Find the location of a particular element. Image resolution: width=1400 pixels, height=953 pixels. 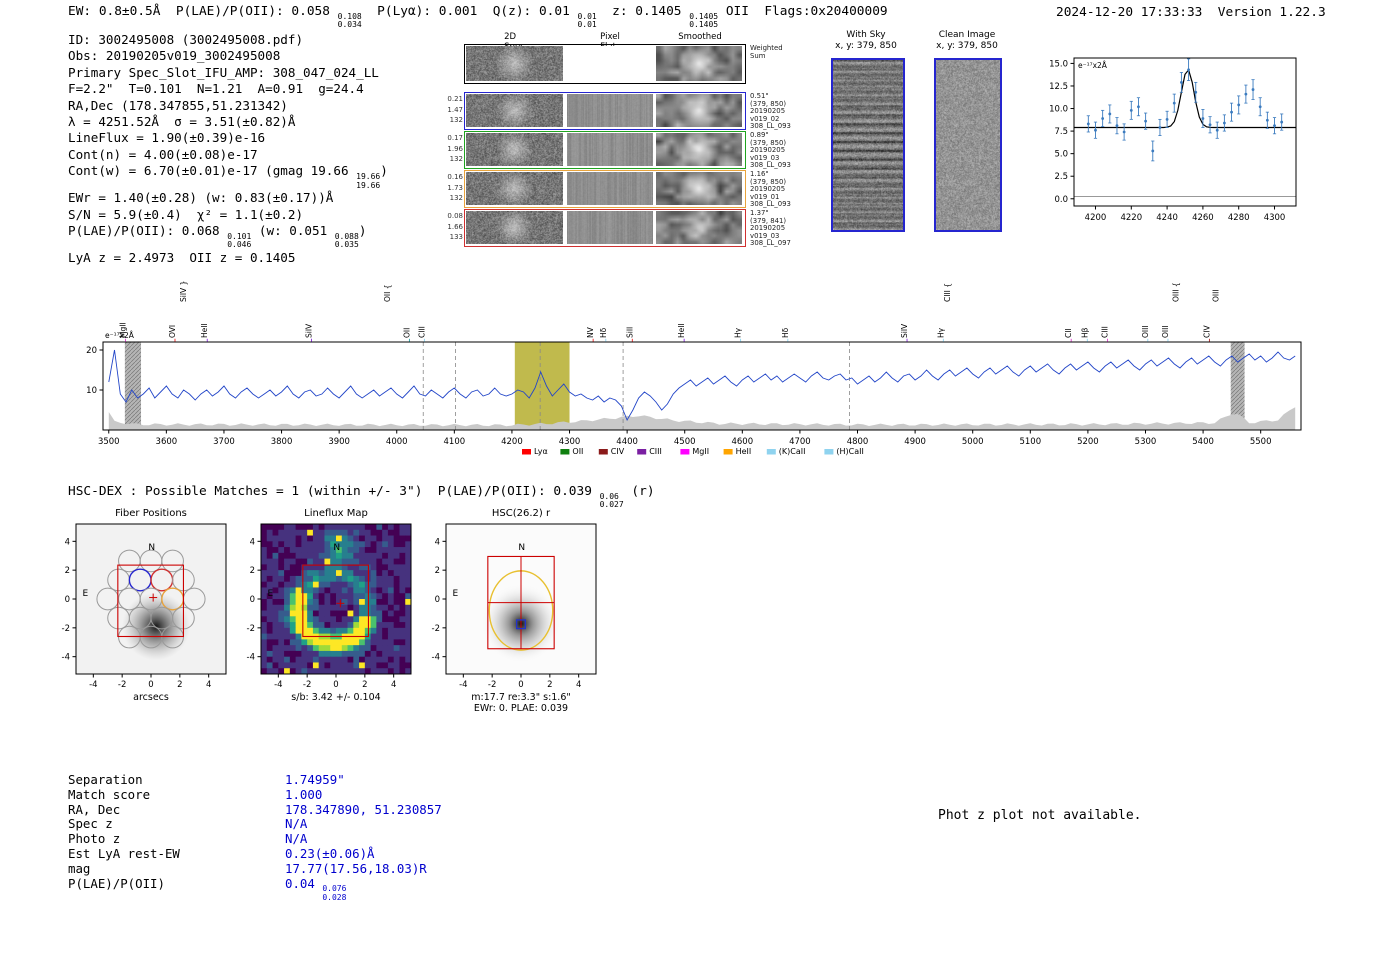

match-table-value: 0.23(±0.06)Å is located at coordinates (330, 853).